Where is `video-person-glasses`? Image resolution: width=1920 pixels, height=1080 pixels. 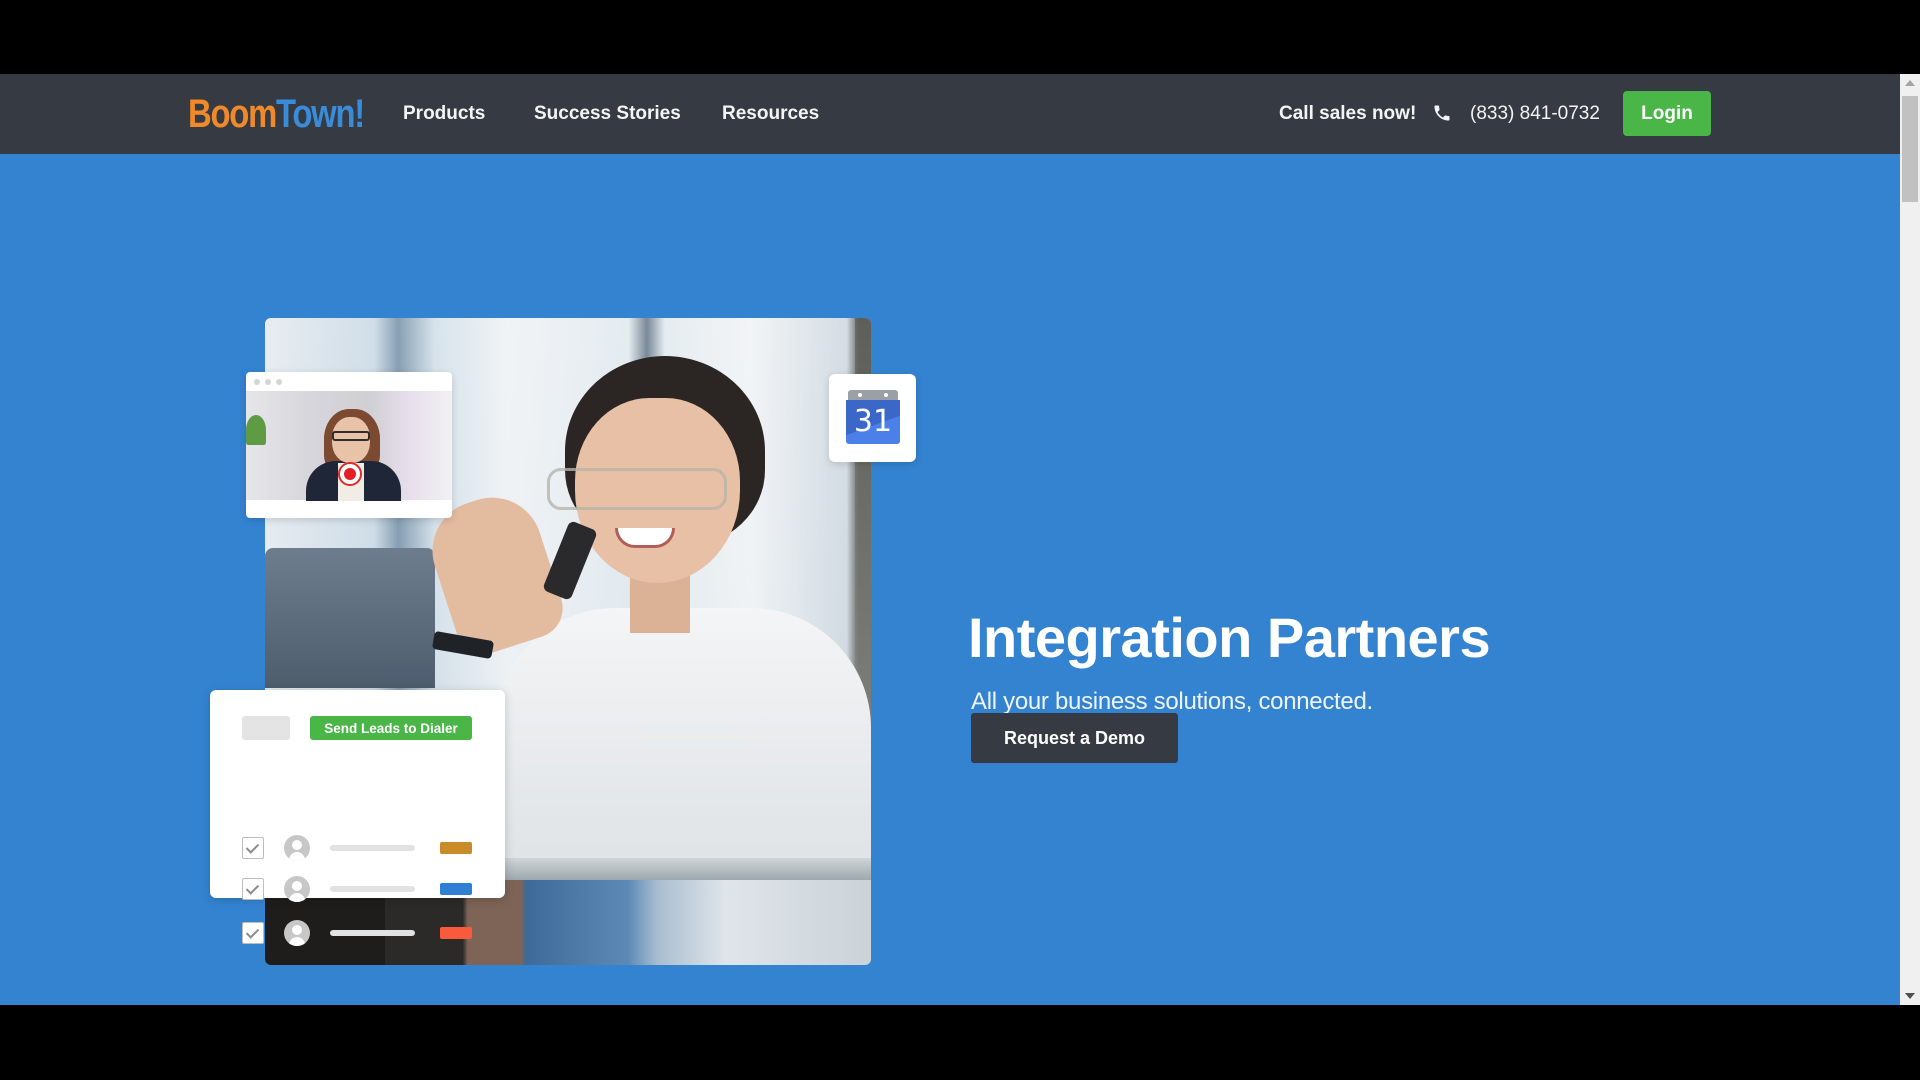 video-person-glasses is located at coordinates (351, 436).